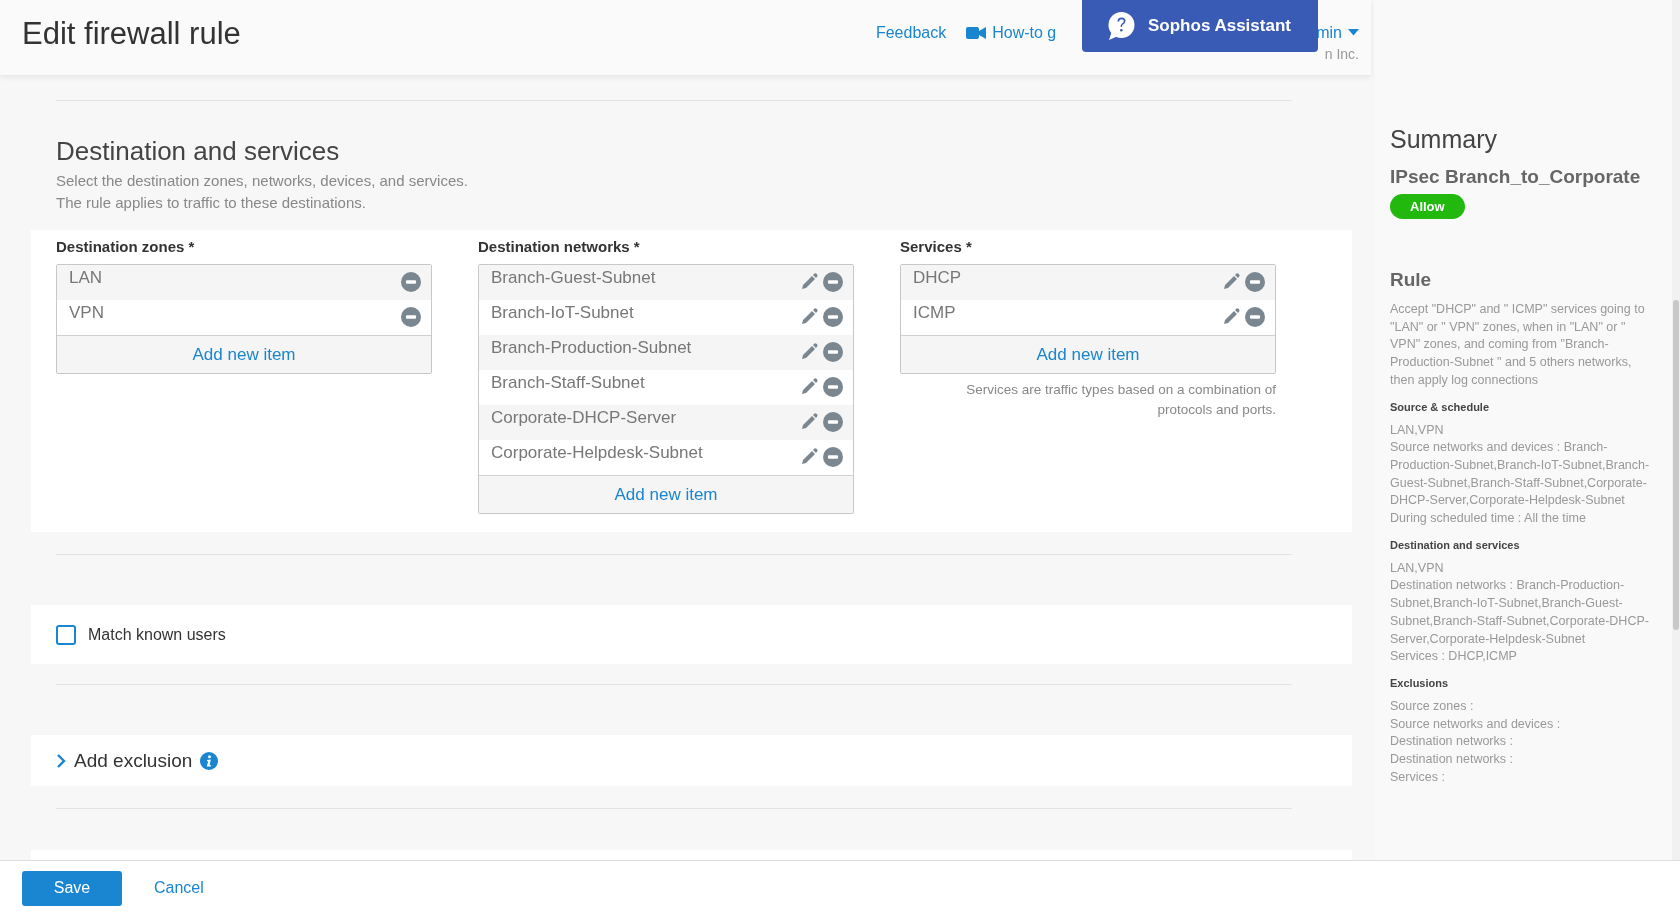 This screenshot has width=1680, height=915. I want to click on list-item: Branch-Guest-Subnet, so click(574, 277).